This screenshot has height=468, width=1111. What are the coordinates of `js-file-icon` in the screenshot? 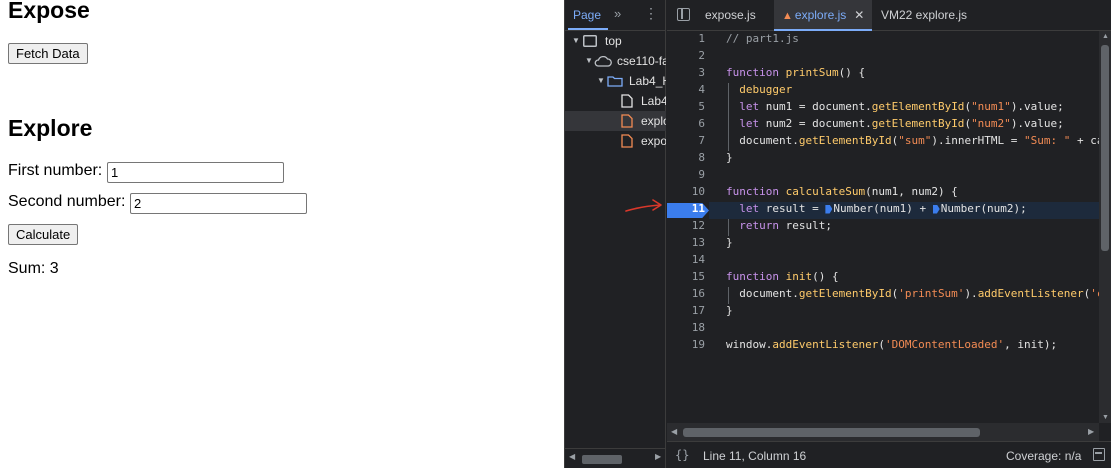 It's located at (627, 121).